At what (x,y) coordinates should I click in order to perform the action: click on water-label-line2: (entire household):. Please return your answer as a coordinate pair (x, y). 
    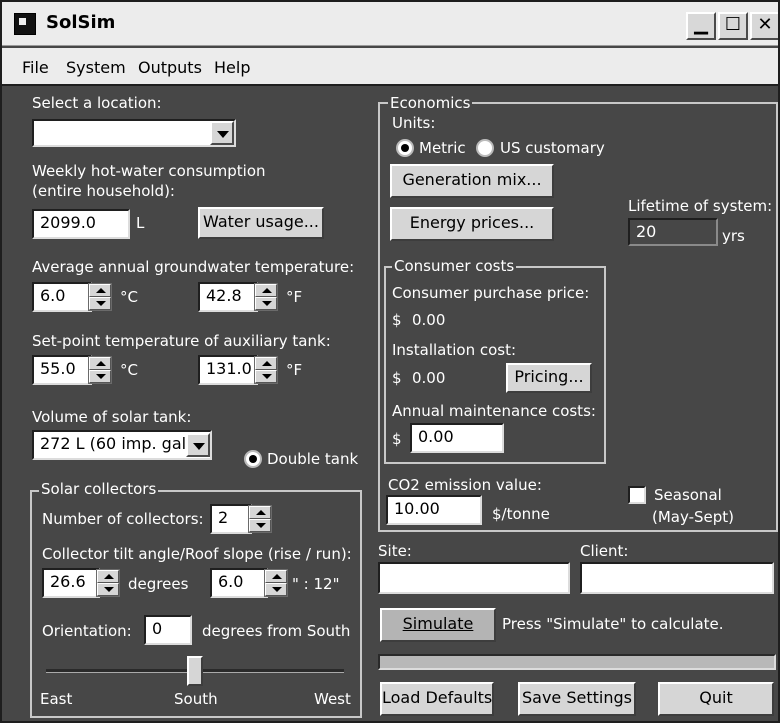
    Looking at the image, I should click on (103, 191).